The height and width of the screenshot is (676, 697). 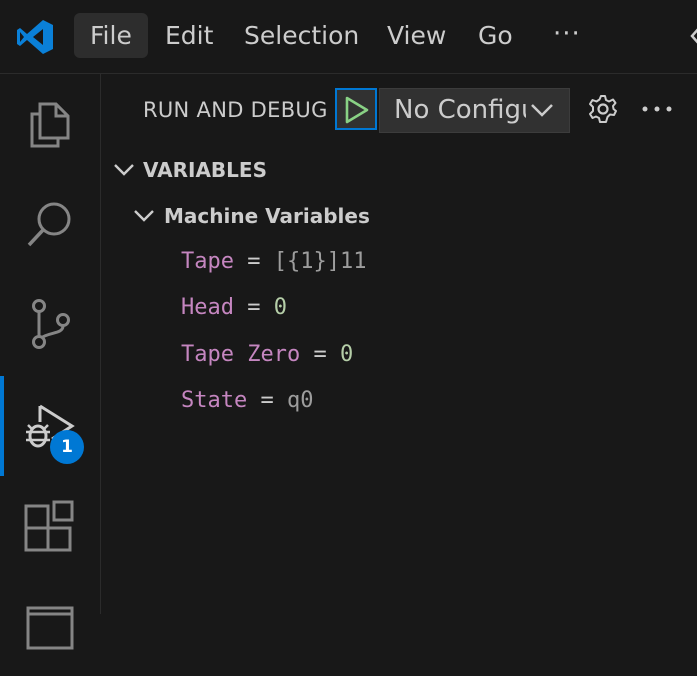 I want to click on config-selected-value: No Configurations, so click(x=460, y=110).